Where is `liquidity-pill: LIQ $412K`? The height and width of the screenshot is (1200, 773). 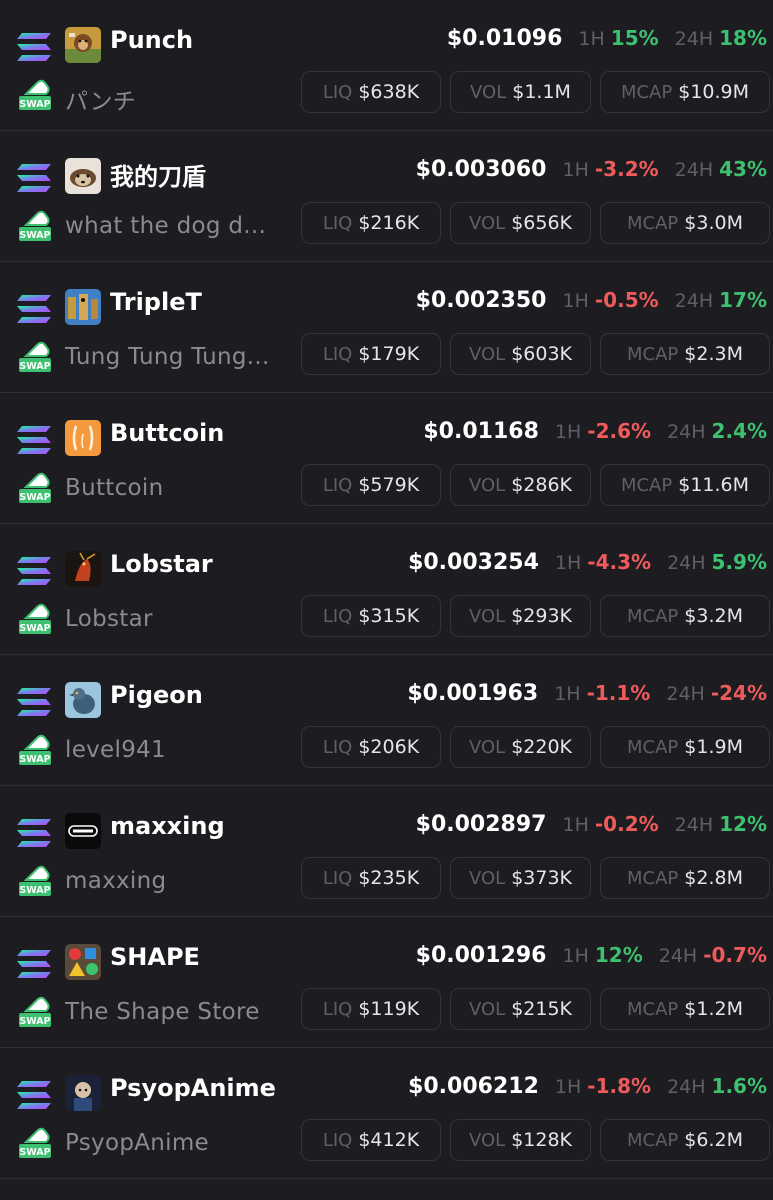
liquidity-pill: LIQ $412K is located at coordinates (371, 1140).